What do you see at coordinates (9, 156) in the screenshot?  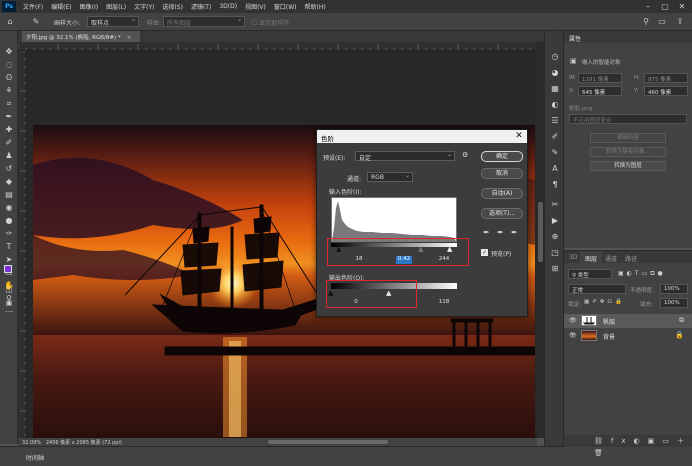 I see `clone-stamp-icon: ♟` at bounding box center [9, 156].